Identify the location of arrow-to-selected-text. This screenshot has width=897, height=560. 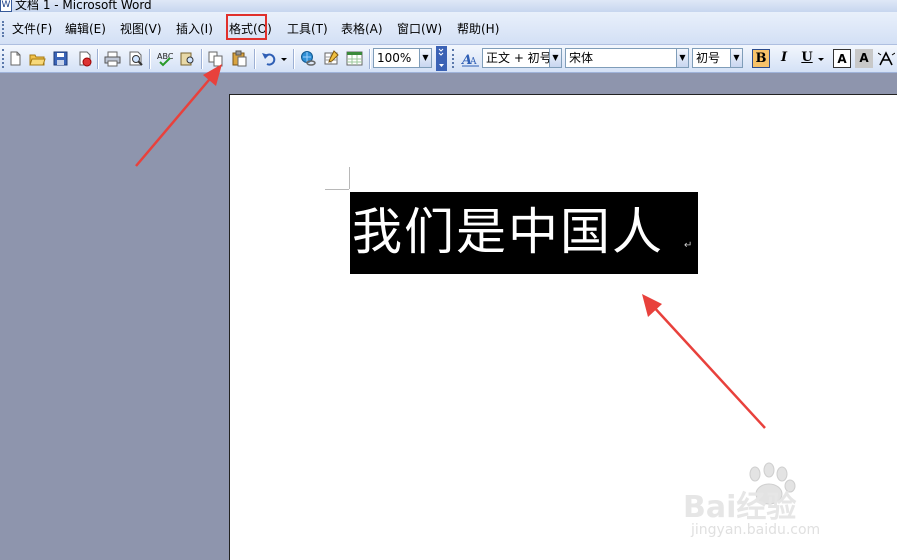
(704, 361).